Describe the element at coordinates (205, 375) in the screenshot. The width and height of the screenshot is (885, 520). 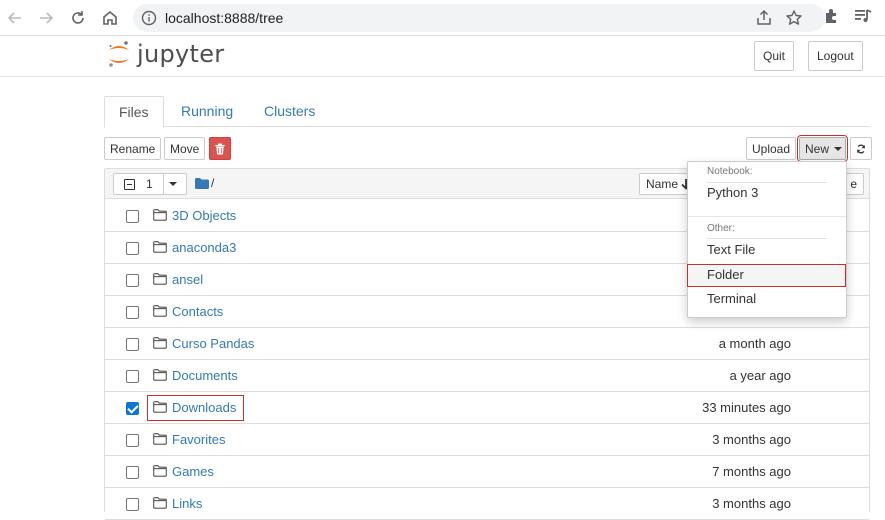
I see `file-name-link: Documents` at that location.